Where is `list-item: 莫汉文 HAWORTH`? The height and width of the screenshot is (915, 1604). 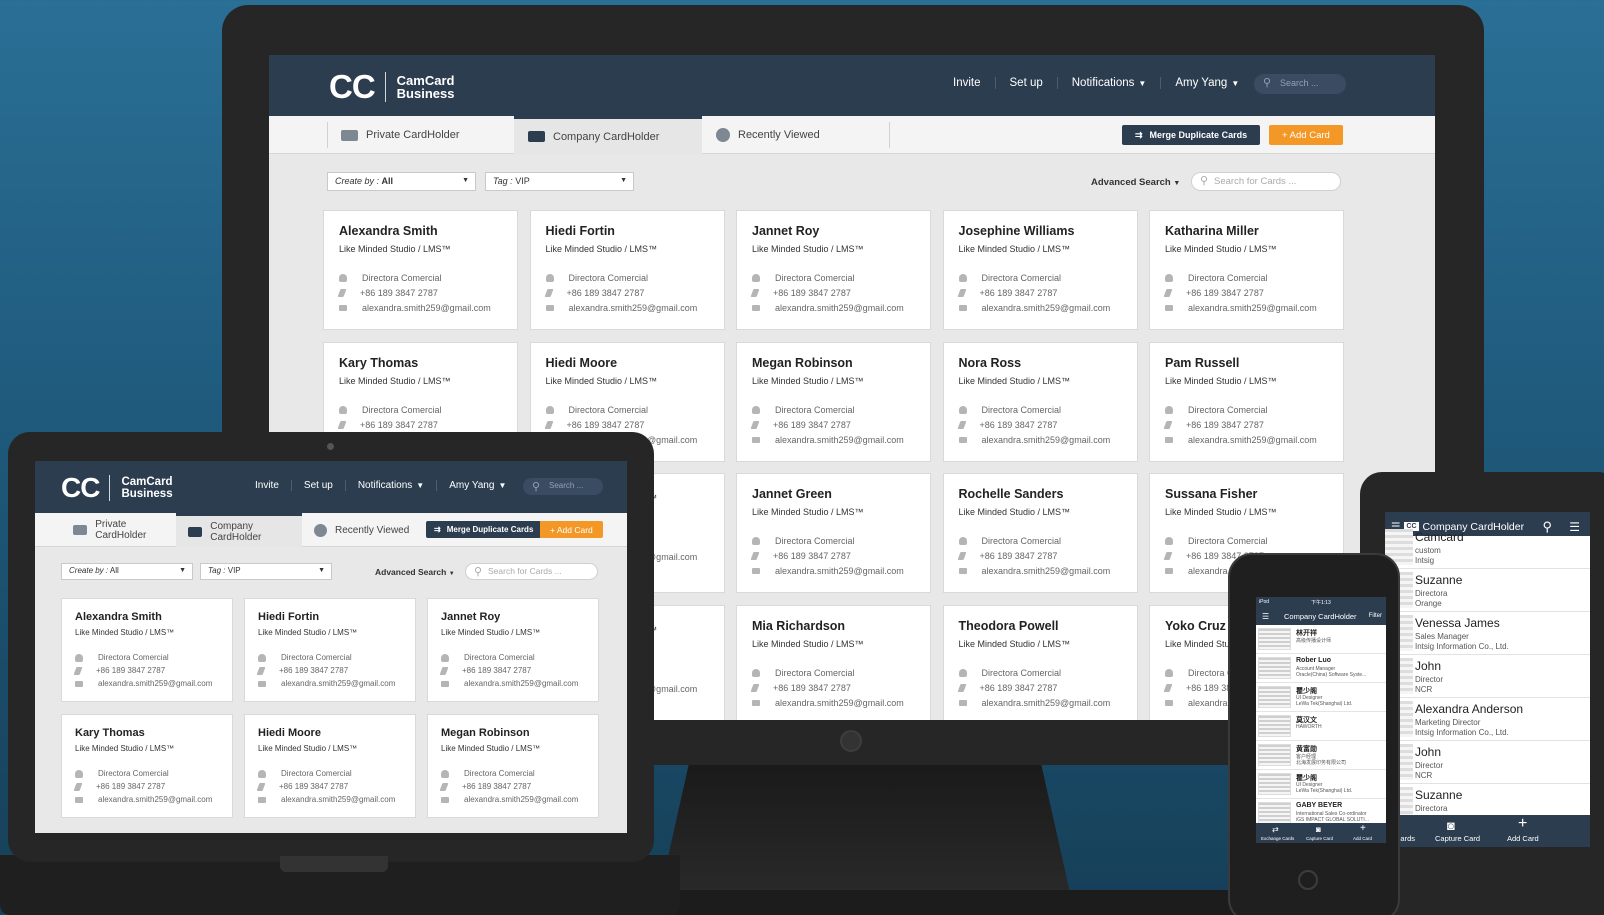 list-item: 莫汉文 HAWORTH is located at coordinates (1321, 726).